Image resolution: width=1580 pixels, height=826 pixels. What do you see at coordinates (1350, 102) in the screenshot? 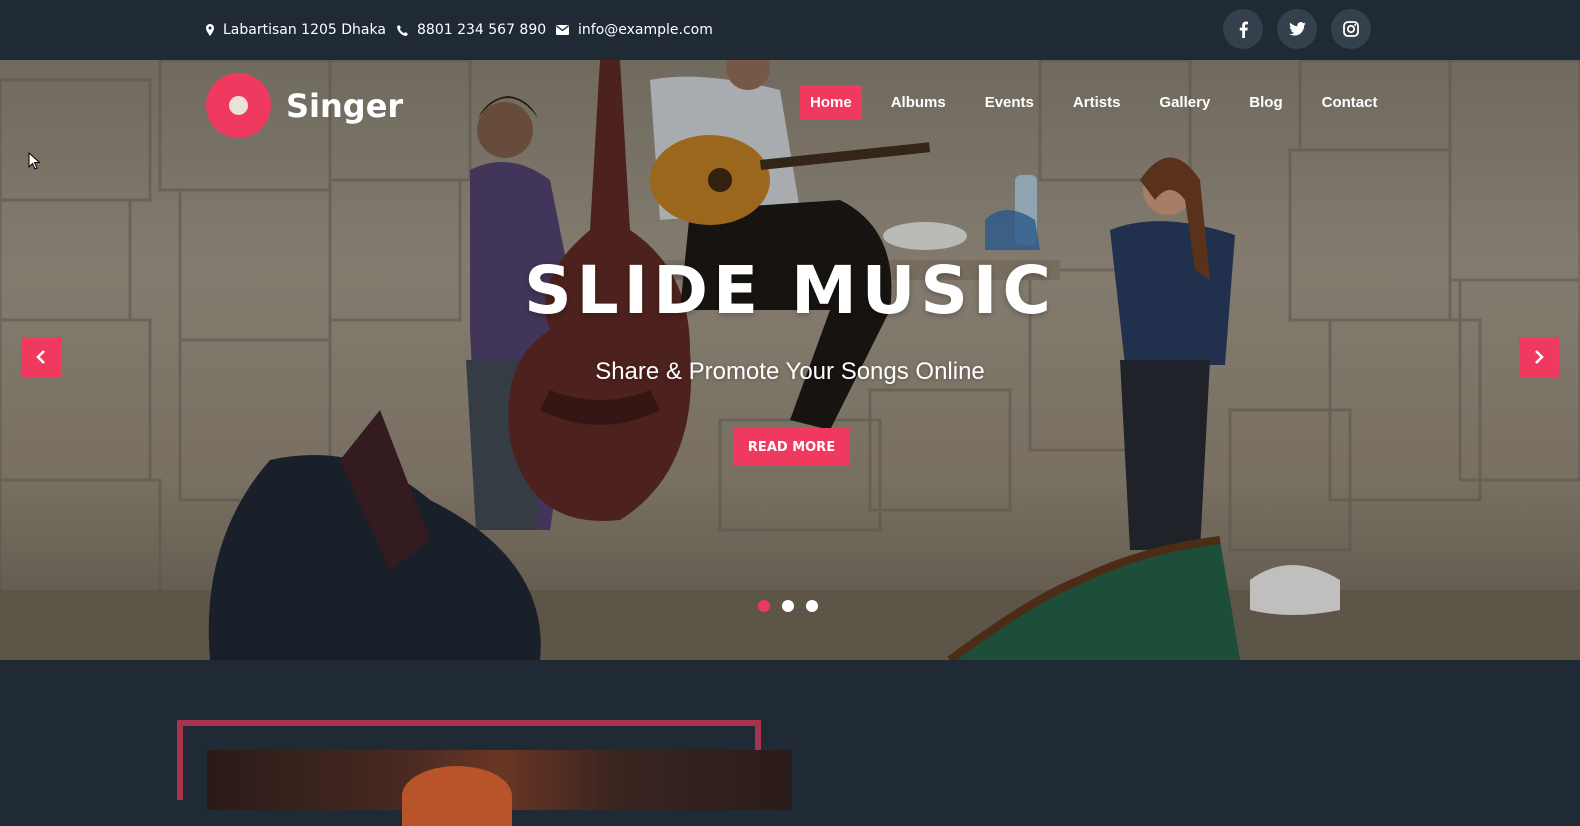
I see `nav-contact: Contact` at bounding box center [1350, 102].